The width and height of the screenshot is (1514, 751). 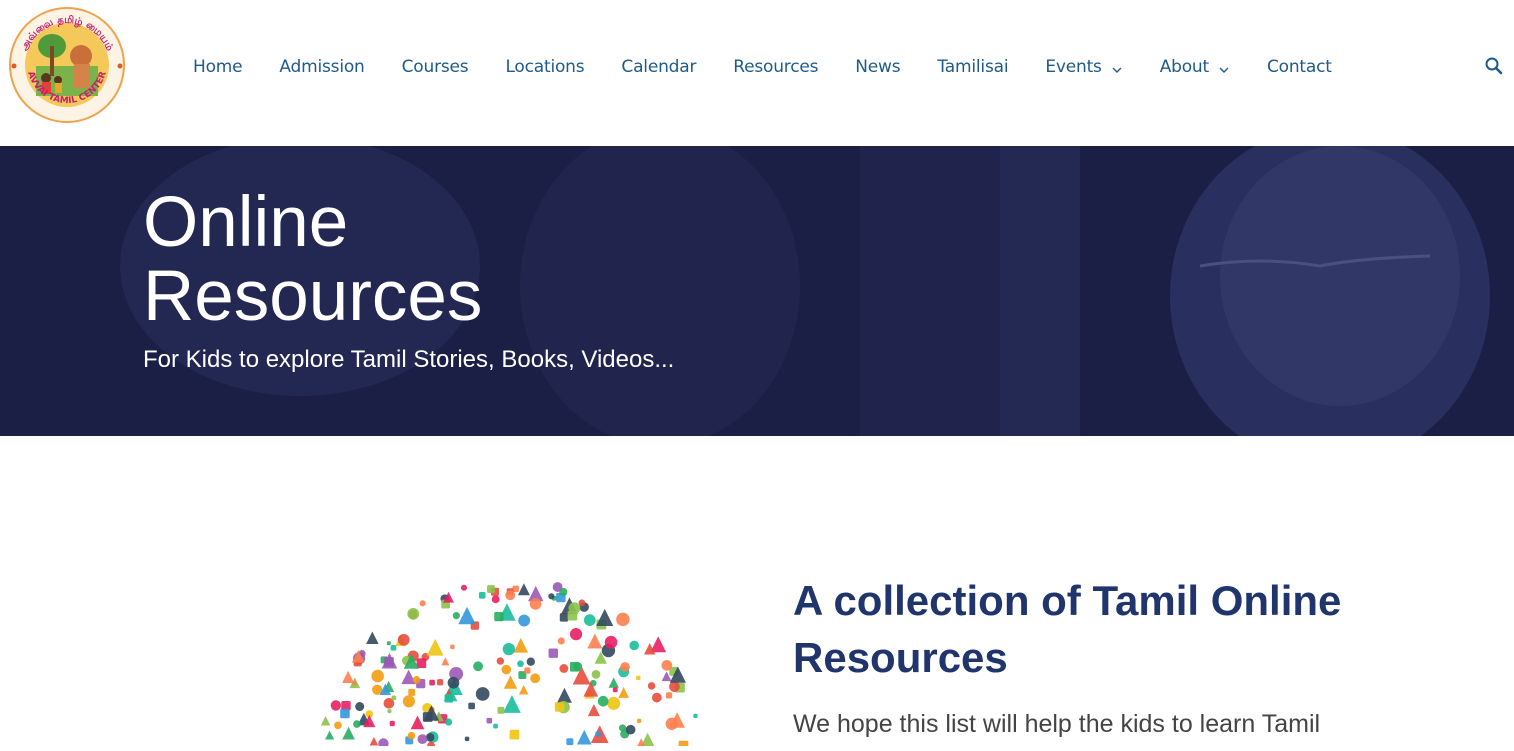 I want to click on nav-item-label: Calendar, so click(x=659, y=67).